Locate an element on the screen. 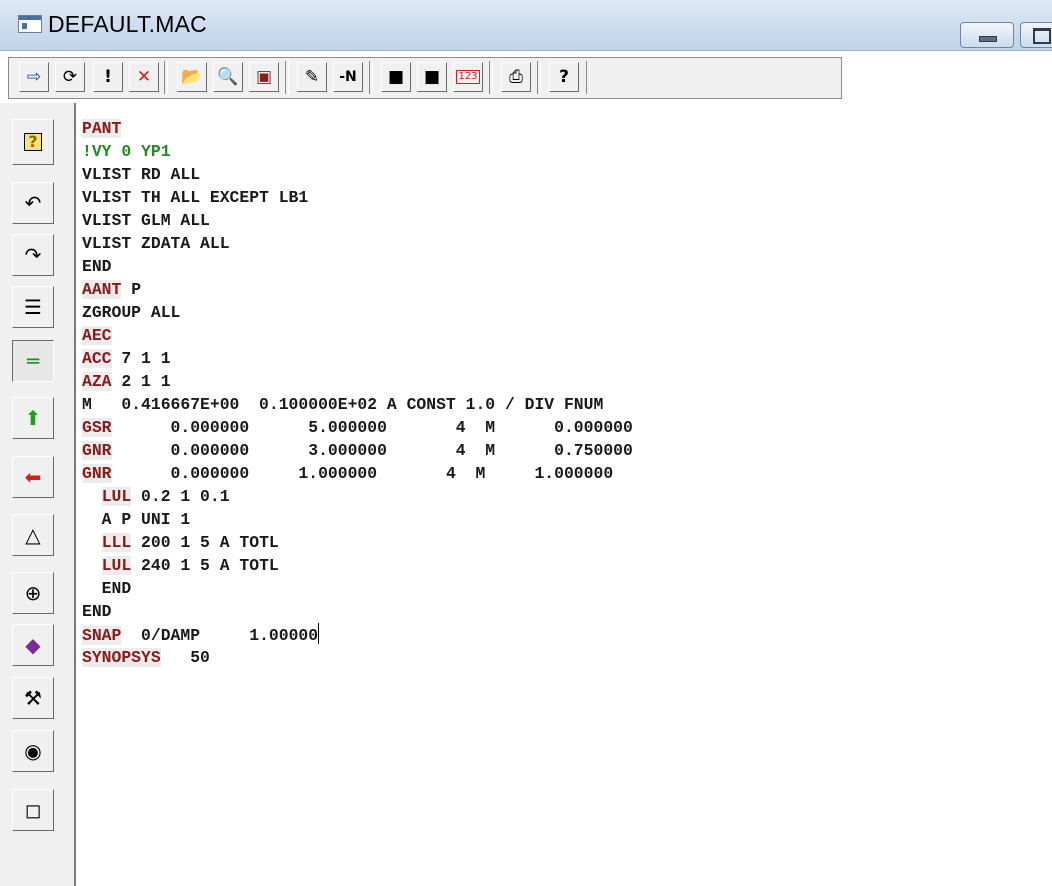  save-as-icon: ■ is located at coordinates (432, 76).